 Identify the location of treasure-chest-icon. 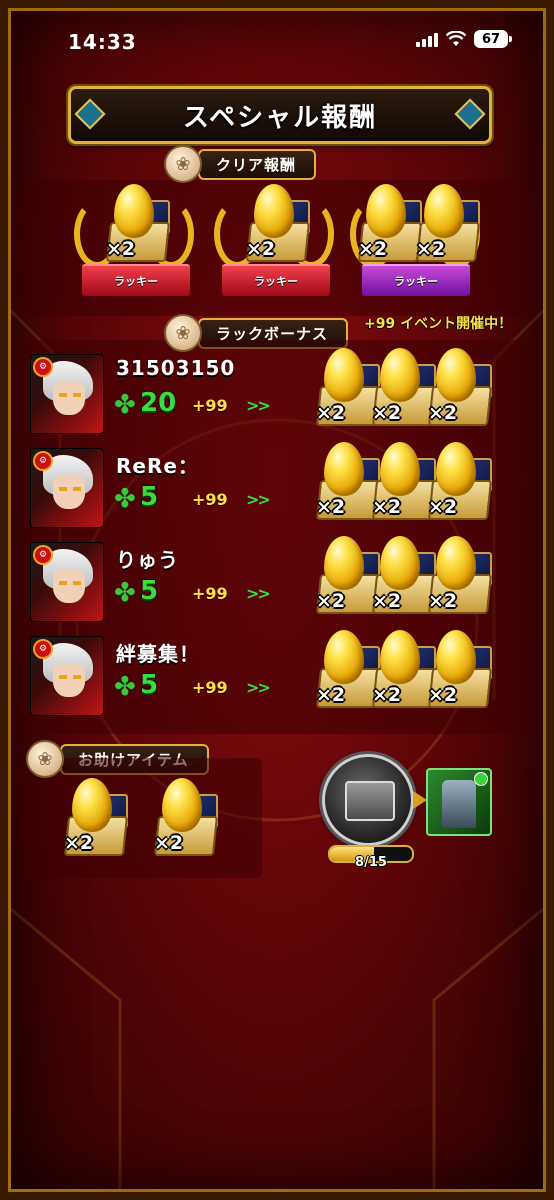
(374, 800).